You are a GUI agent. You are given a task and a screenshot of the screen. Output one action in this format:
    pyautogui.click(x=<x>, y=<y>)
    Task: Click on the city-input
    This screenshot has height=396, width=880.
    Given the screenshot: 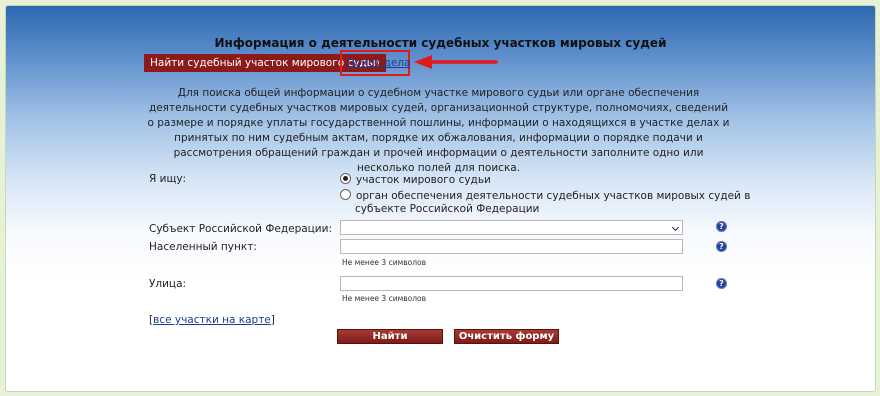 What is the action you would take?
    pyautogui.click(x=511, y=246)
    